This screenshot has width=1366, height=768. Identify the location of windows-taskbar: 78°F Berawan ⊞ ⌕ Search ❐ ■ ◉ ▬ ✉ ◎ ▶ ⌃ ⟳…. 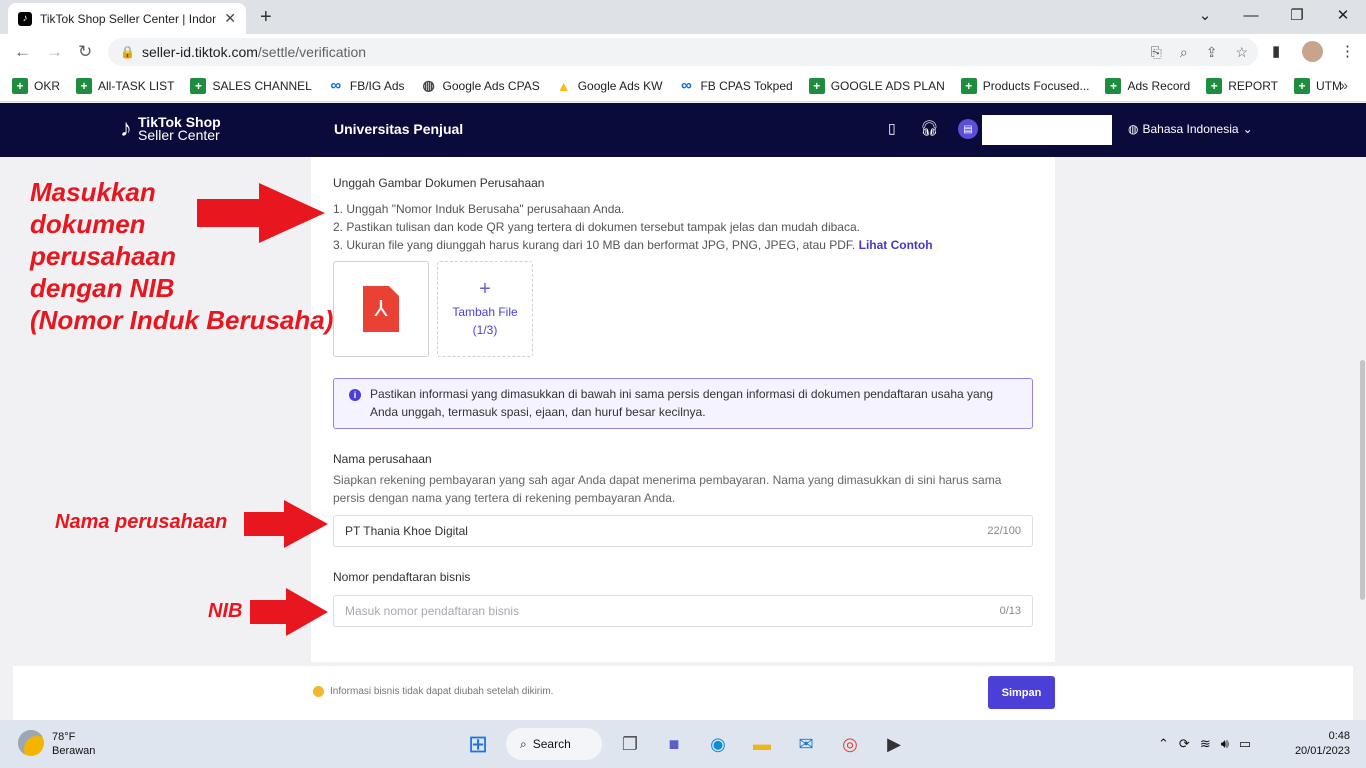
(683, 744).